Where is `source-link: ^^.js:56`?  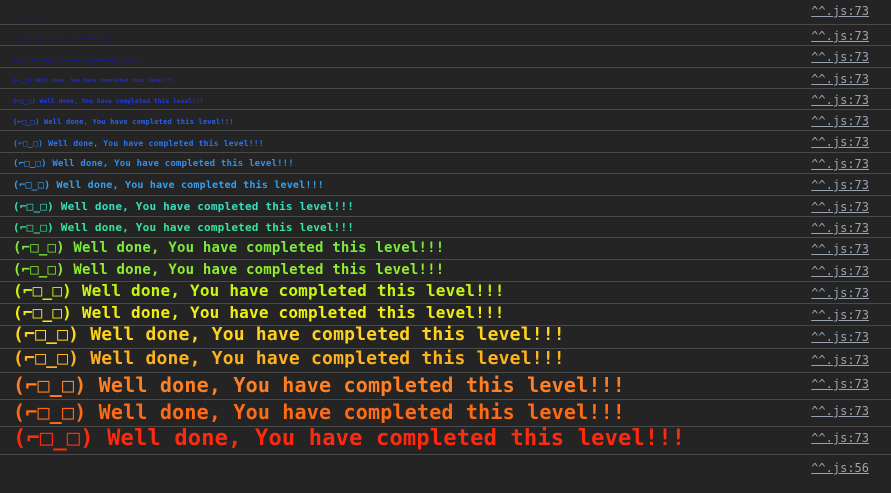 source-link: ^^.js:56 is located at coordinates (840, 468).